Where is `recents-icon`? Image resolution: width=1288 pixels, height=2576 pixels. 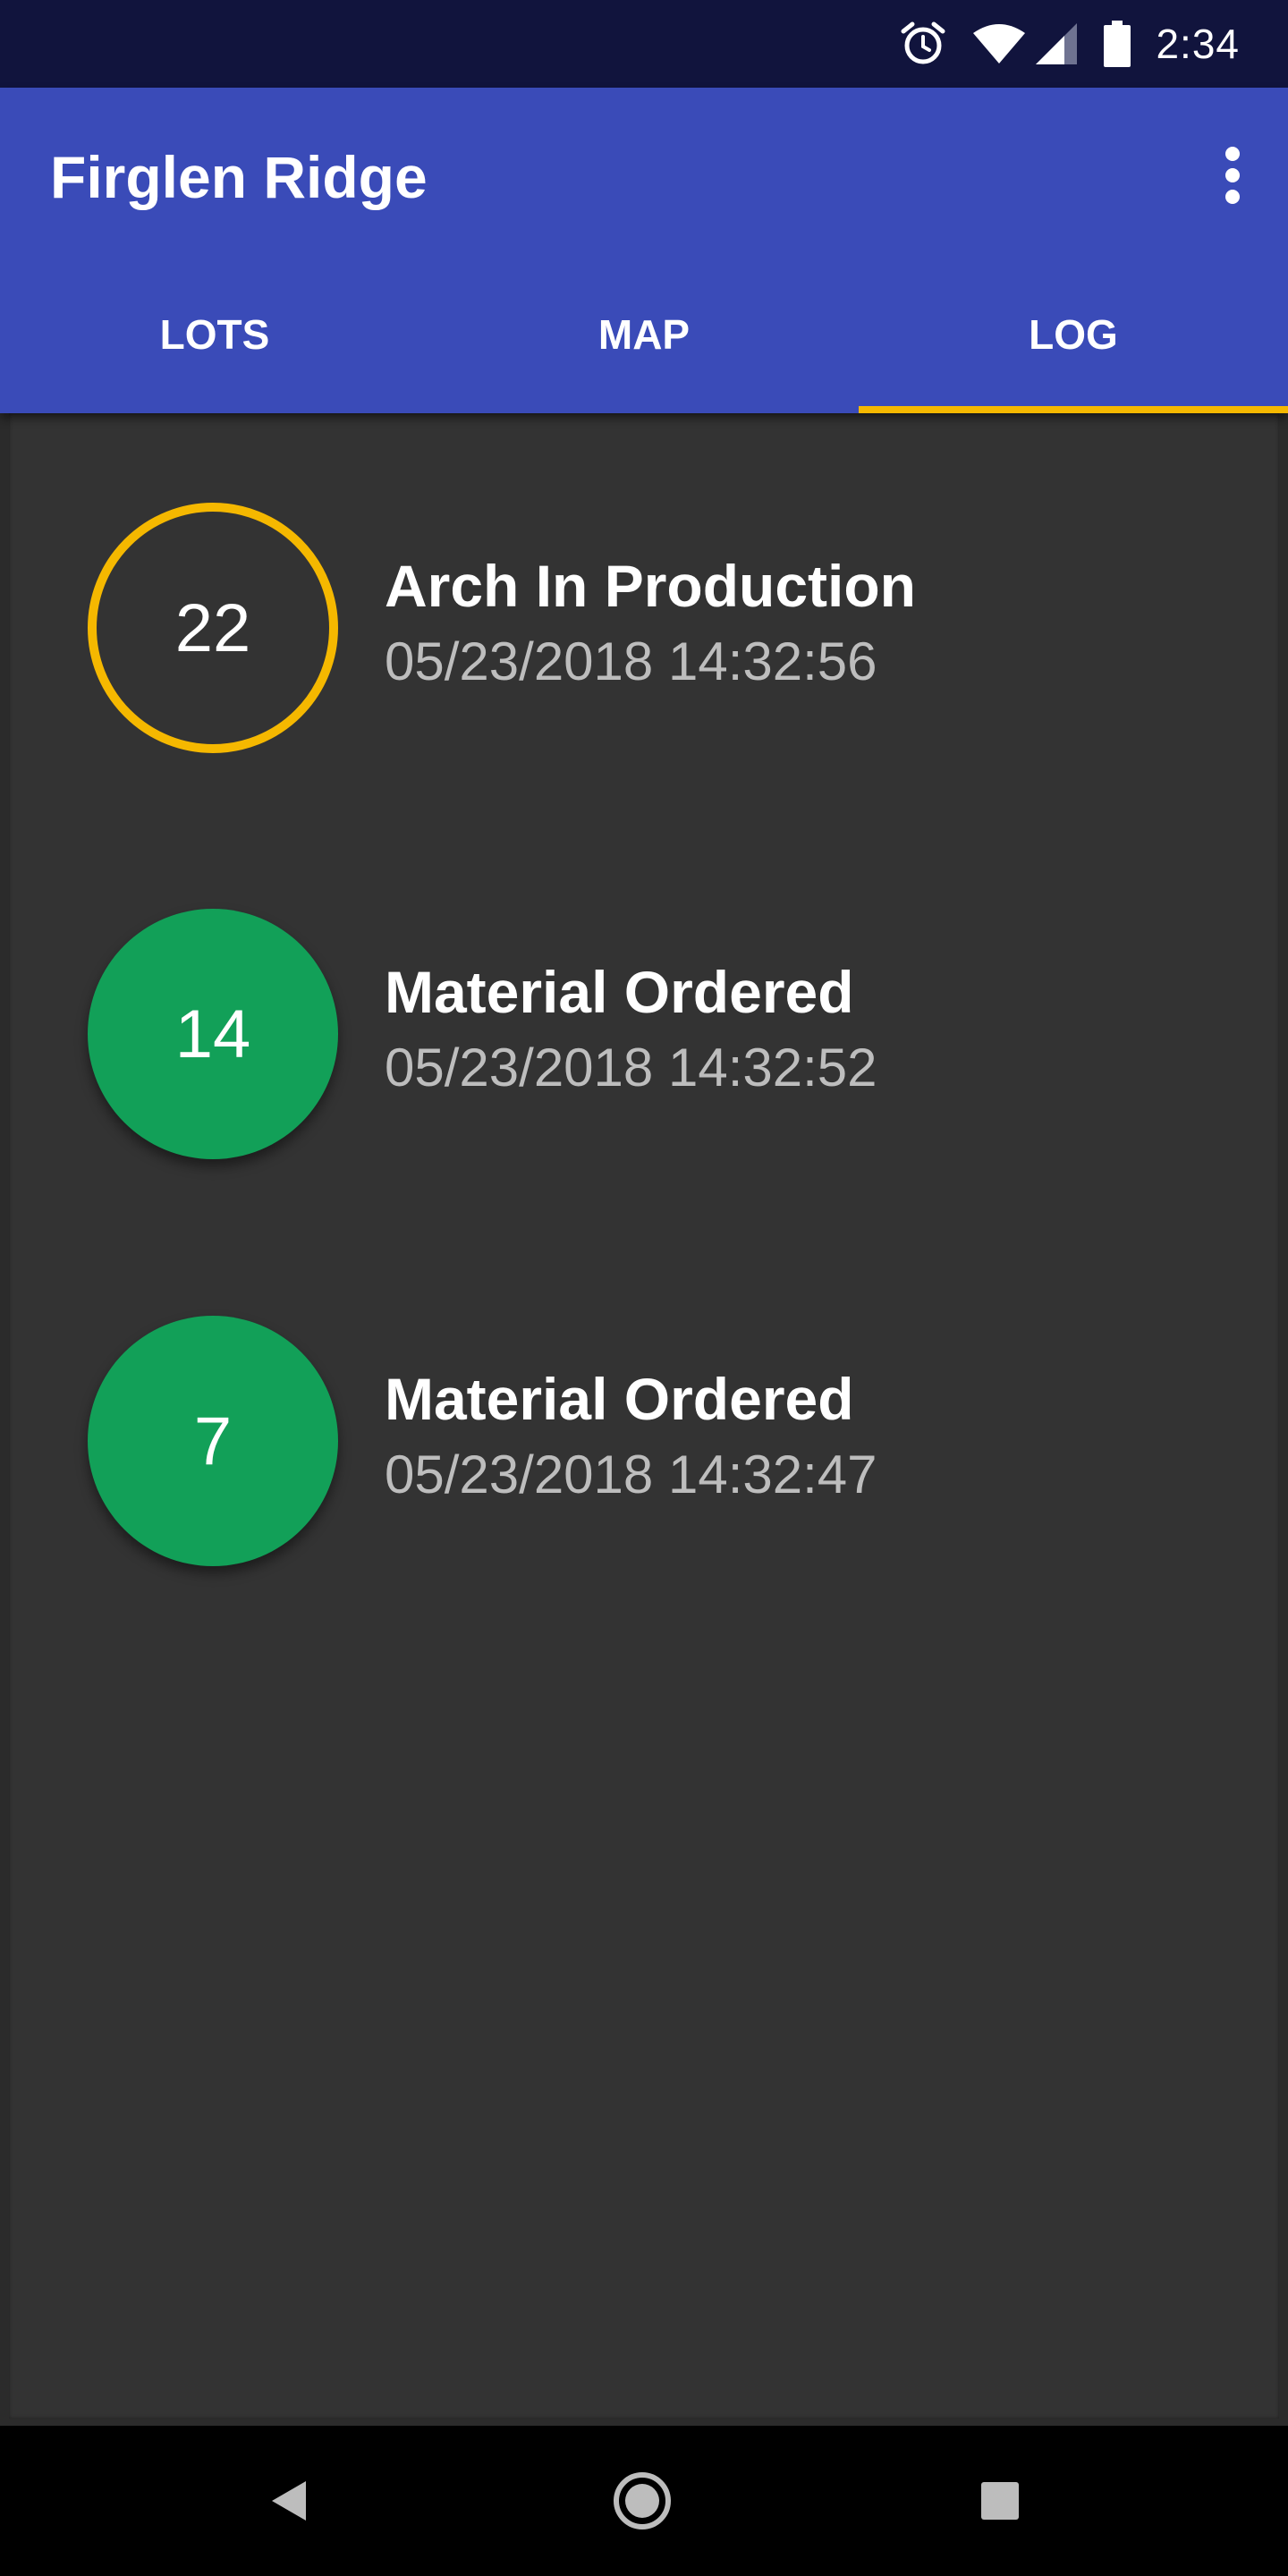
recents-icon is located at coordinates (1000, 2501).